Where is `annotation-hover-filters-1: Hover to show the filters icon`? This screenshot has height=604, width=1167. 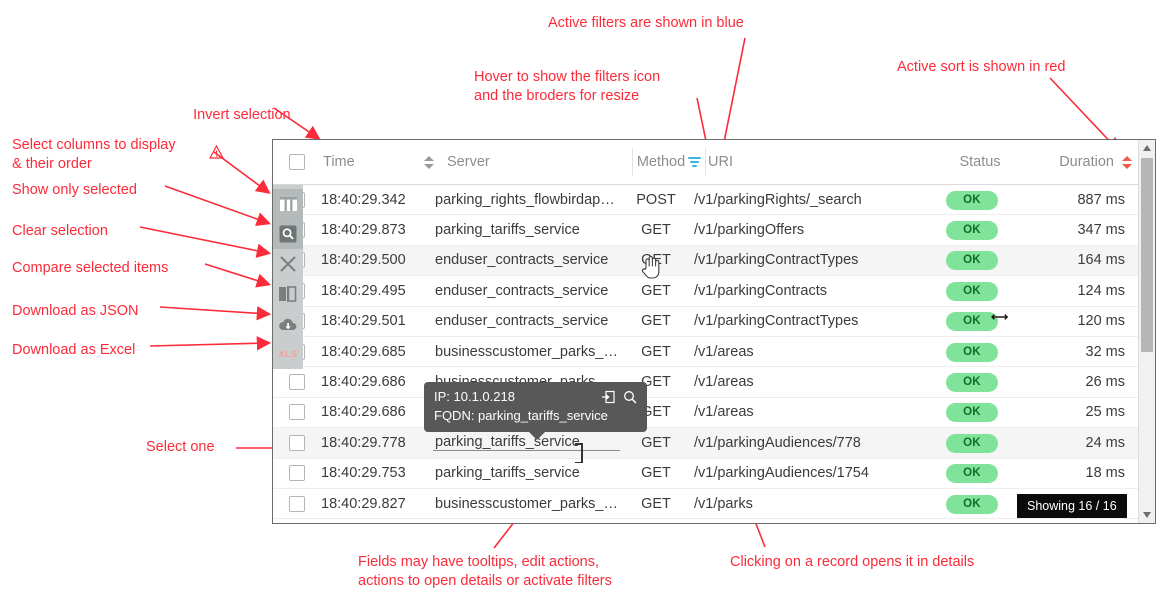 annotation-hover-filters-1: Hover to show the filters icon is located at coordinates (567, 77).